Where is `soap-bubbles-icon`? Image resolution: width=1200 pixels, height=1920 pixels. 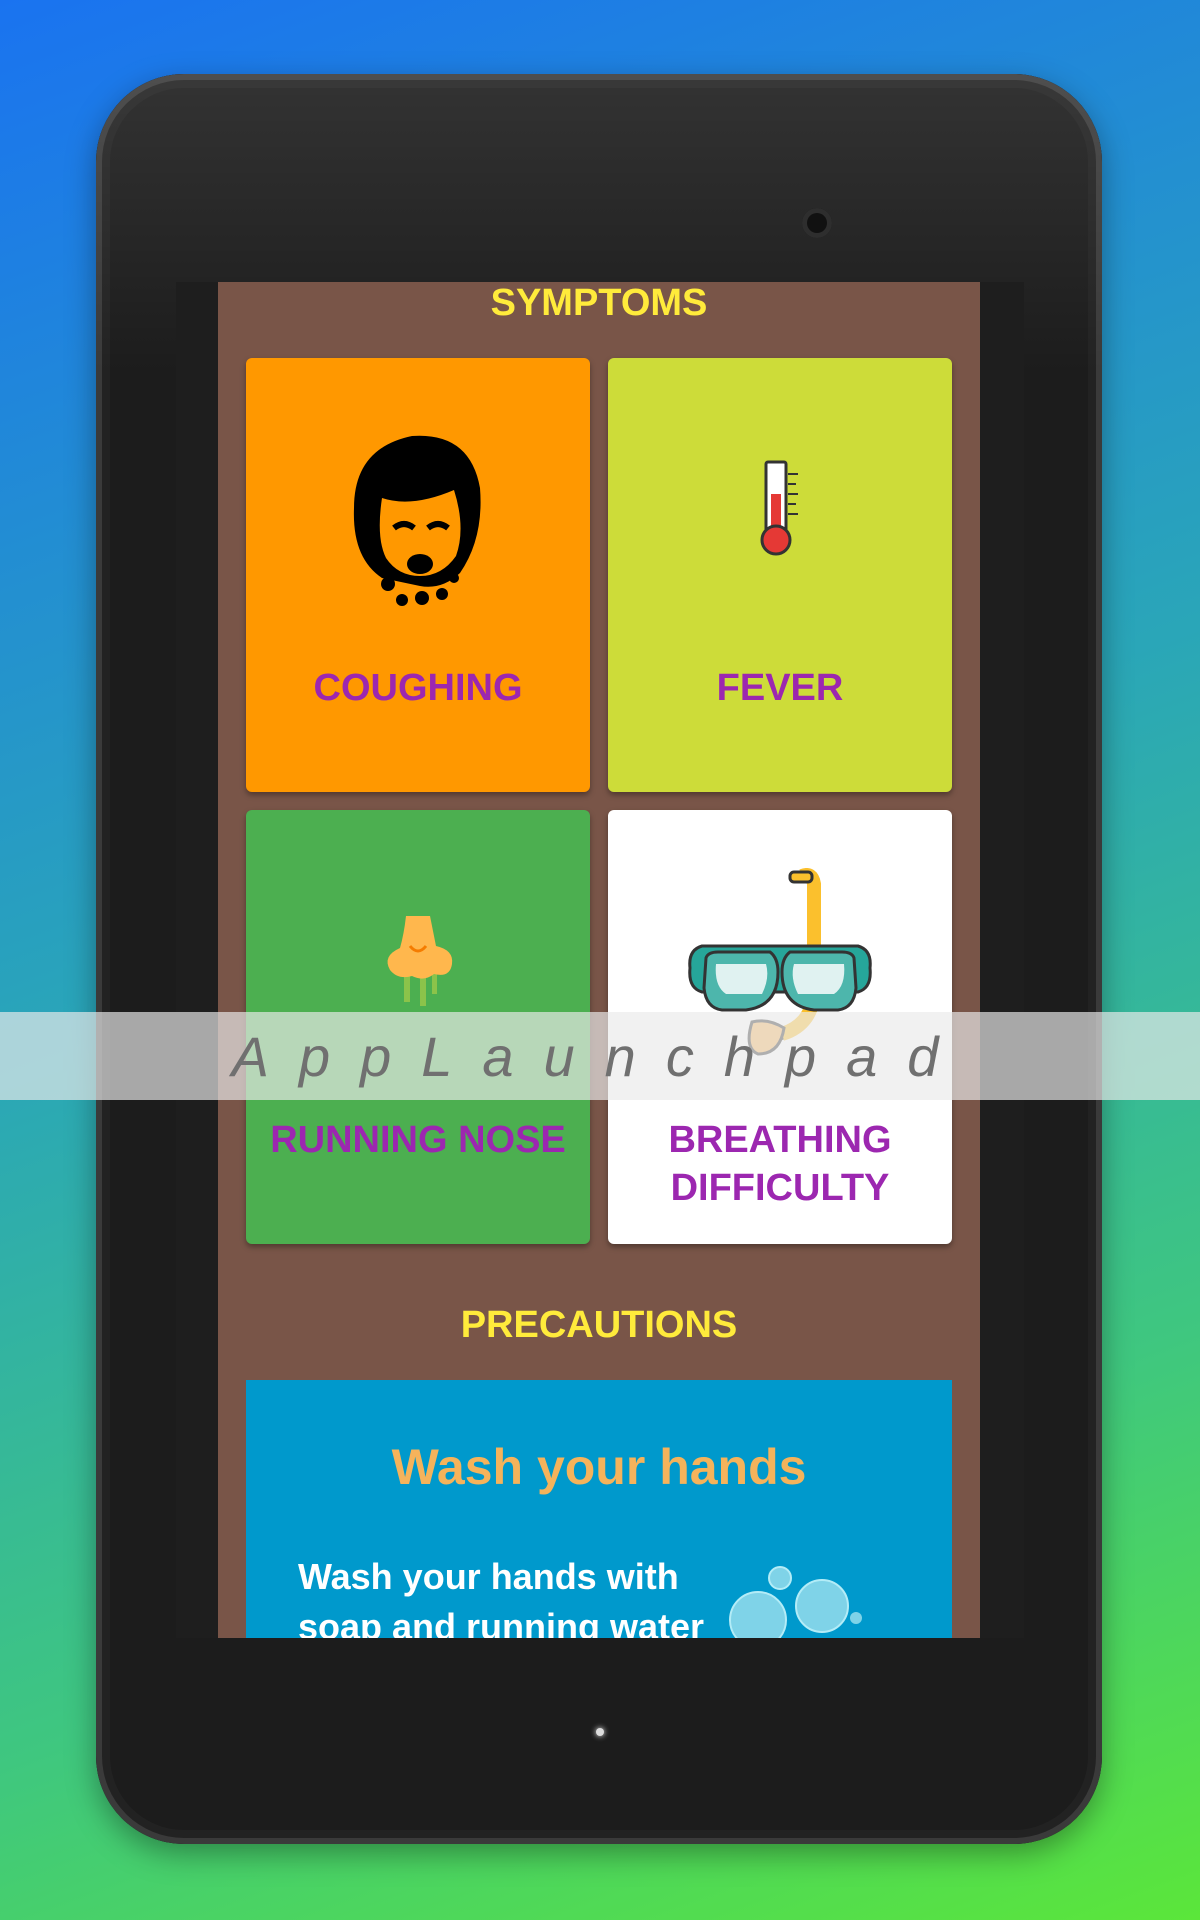 soap-bubbles-icon is located at coordinates (795, 1602).